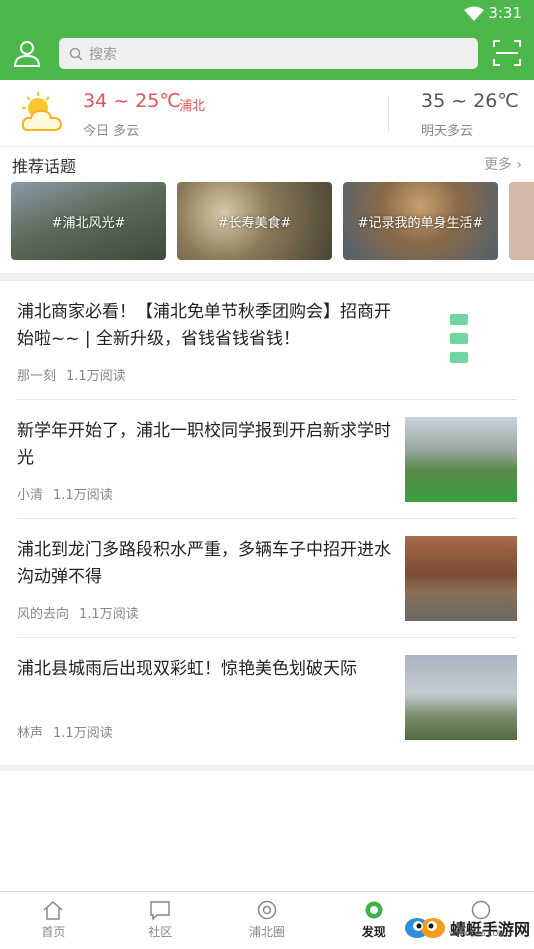 The height and width of the screenshot is (949, 534). I want to click on search-input: 搜索, so click(268, 53).